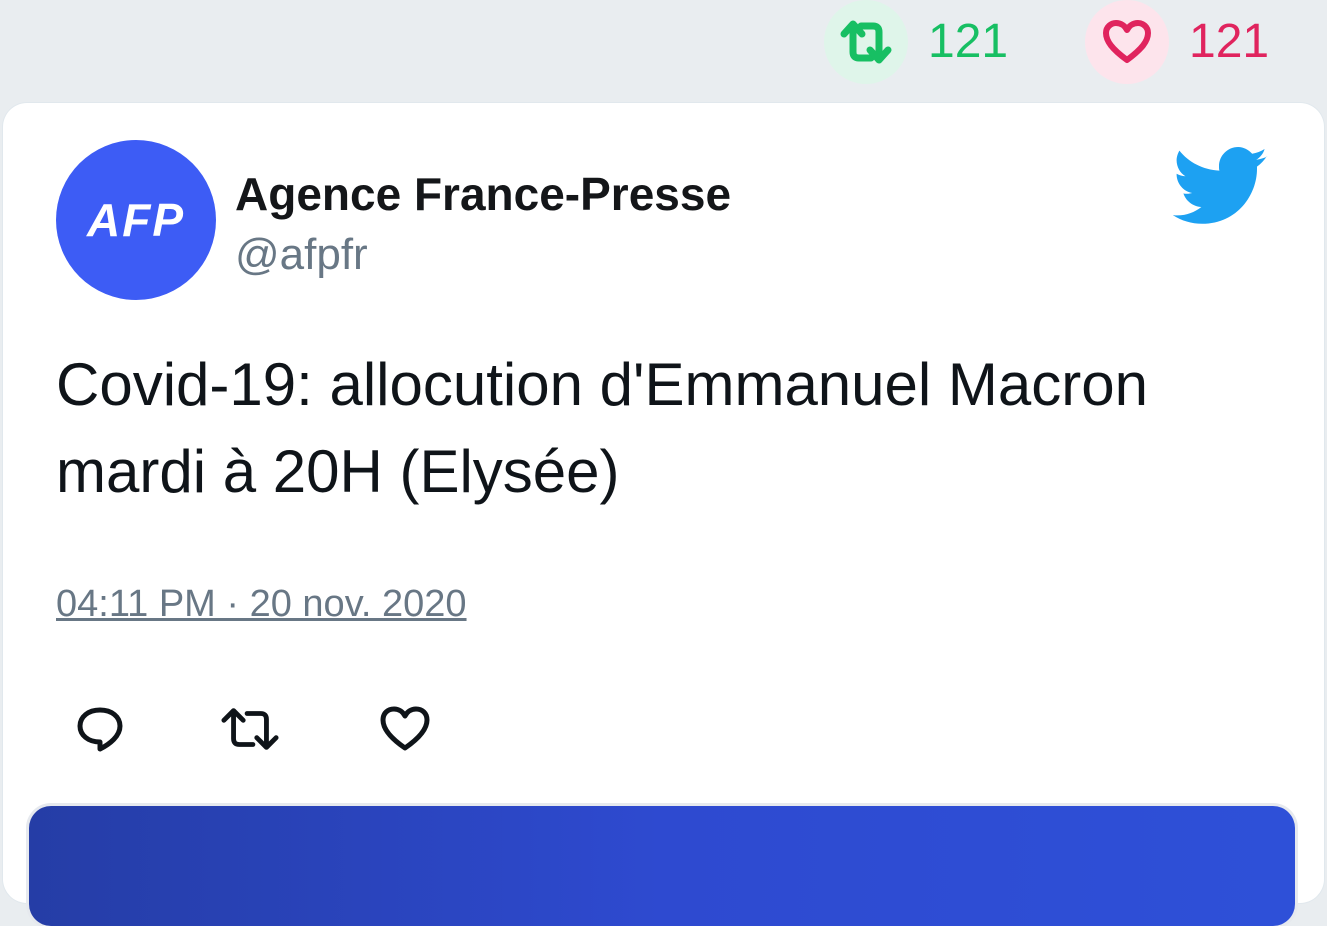 Image resolution: width=1327 pixels, height=926 pixels. Describe the element at coordinates (916, 42) in the screenshot. I see `retweet-stat: 121` at that location.